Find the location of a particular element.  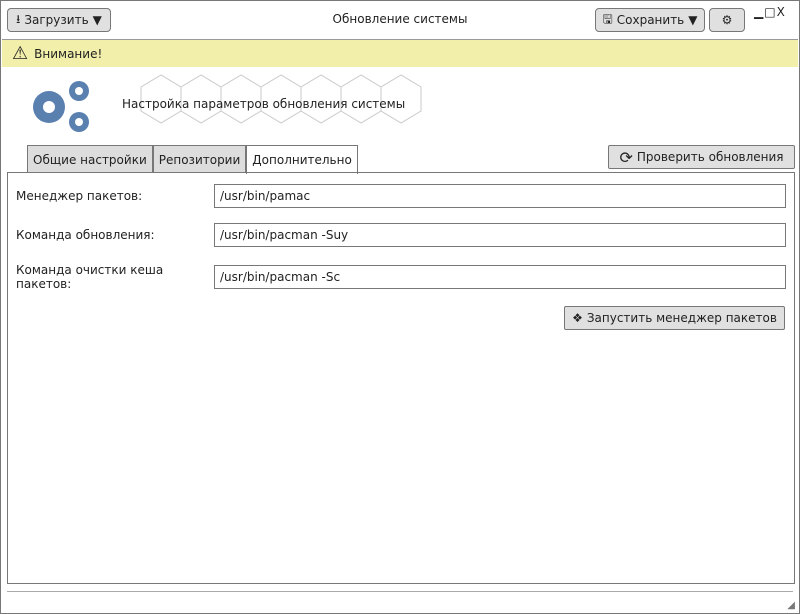

chevron-down-icon: ▼ is located at coordinates (693, 20).